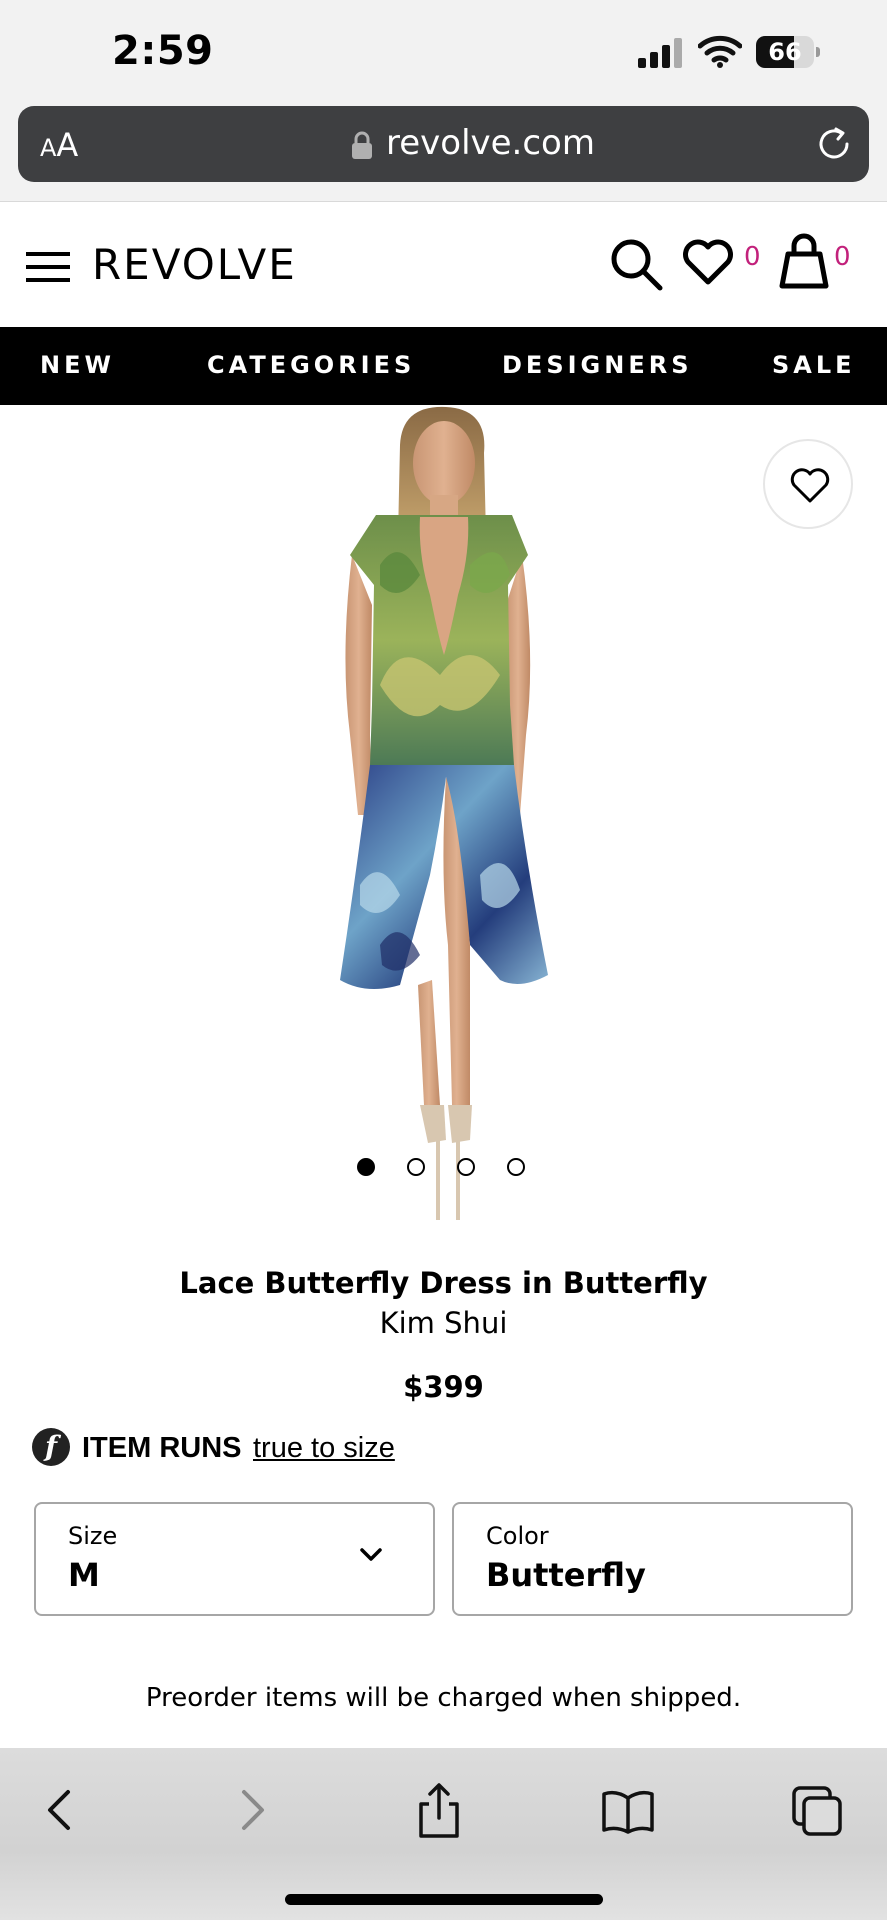  What do you see at coordinates (48, 267) in the screenshot?
I see `menu-icon` at bounding box center [48, 267].